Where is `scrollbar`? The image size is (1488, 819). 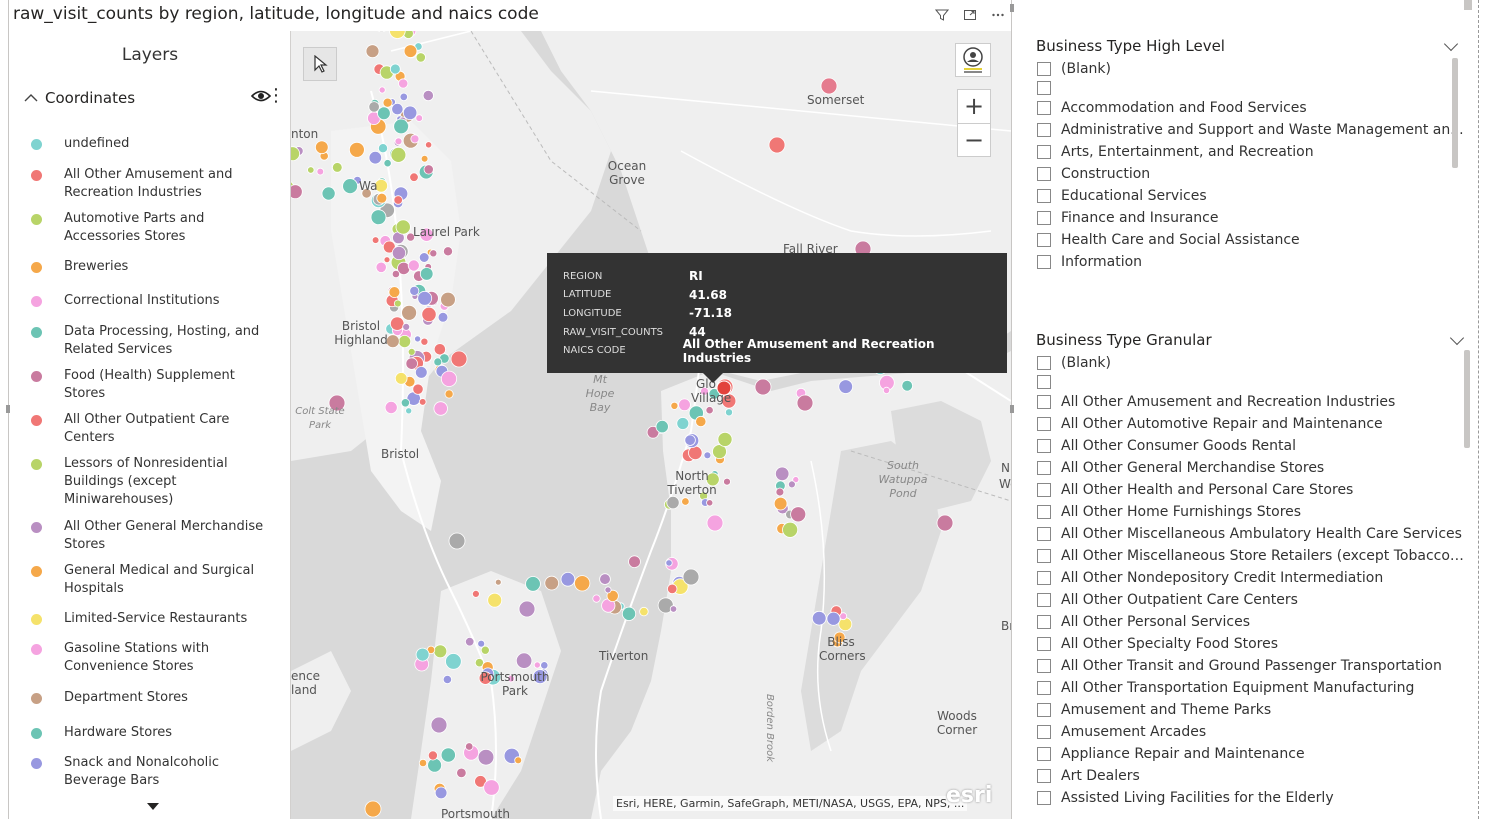 scrollbar is located at coordinates (1455, 113).